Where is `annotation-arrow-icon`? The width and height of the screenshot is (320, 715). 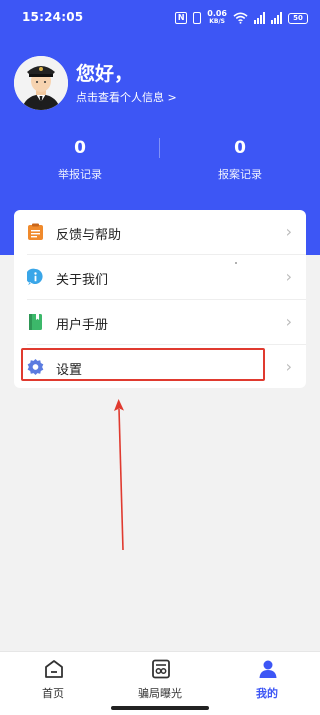
annotation-arrow-icon is located at coordinates (119, 475).